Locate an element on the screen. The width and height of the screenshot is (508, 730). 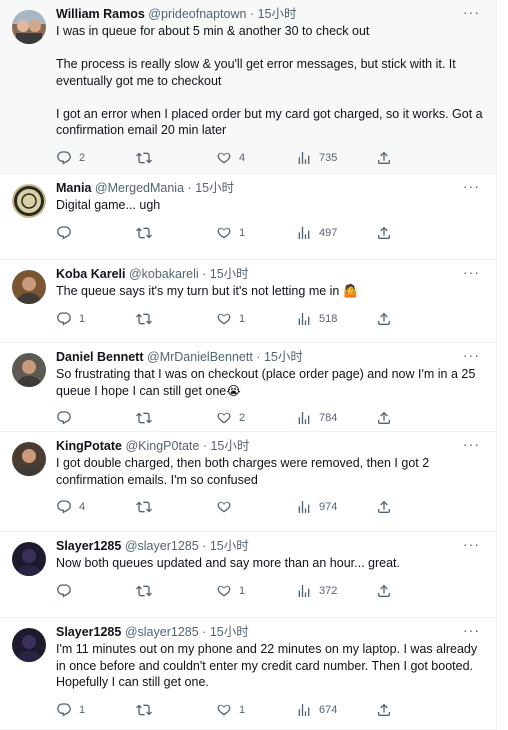
author-handle: @MergedMania is located at coordinates (139, 188).